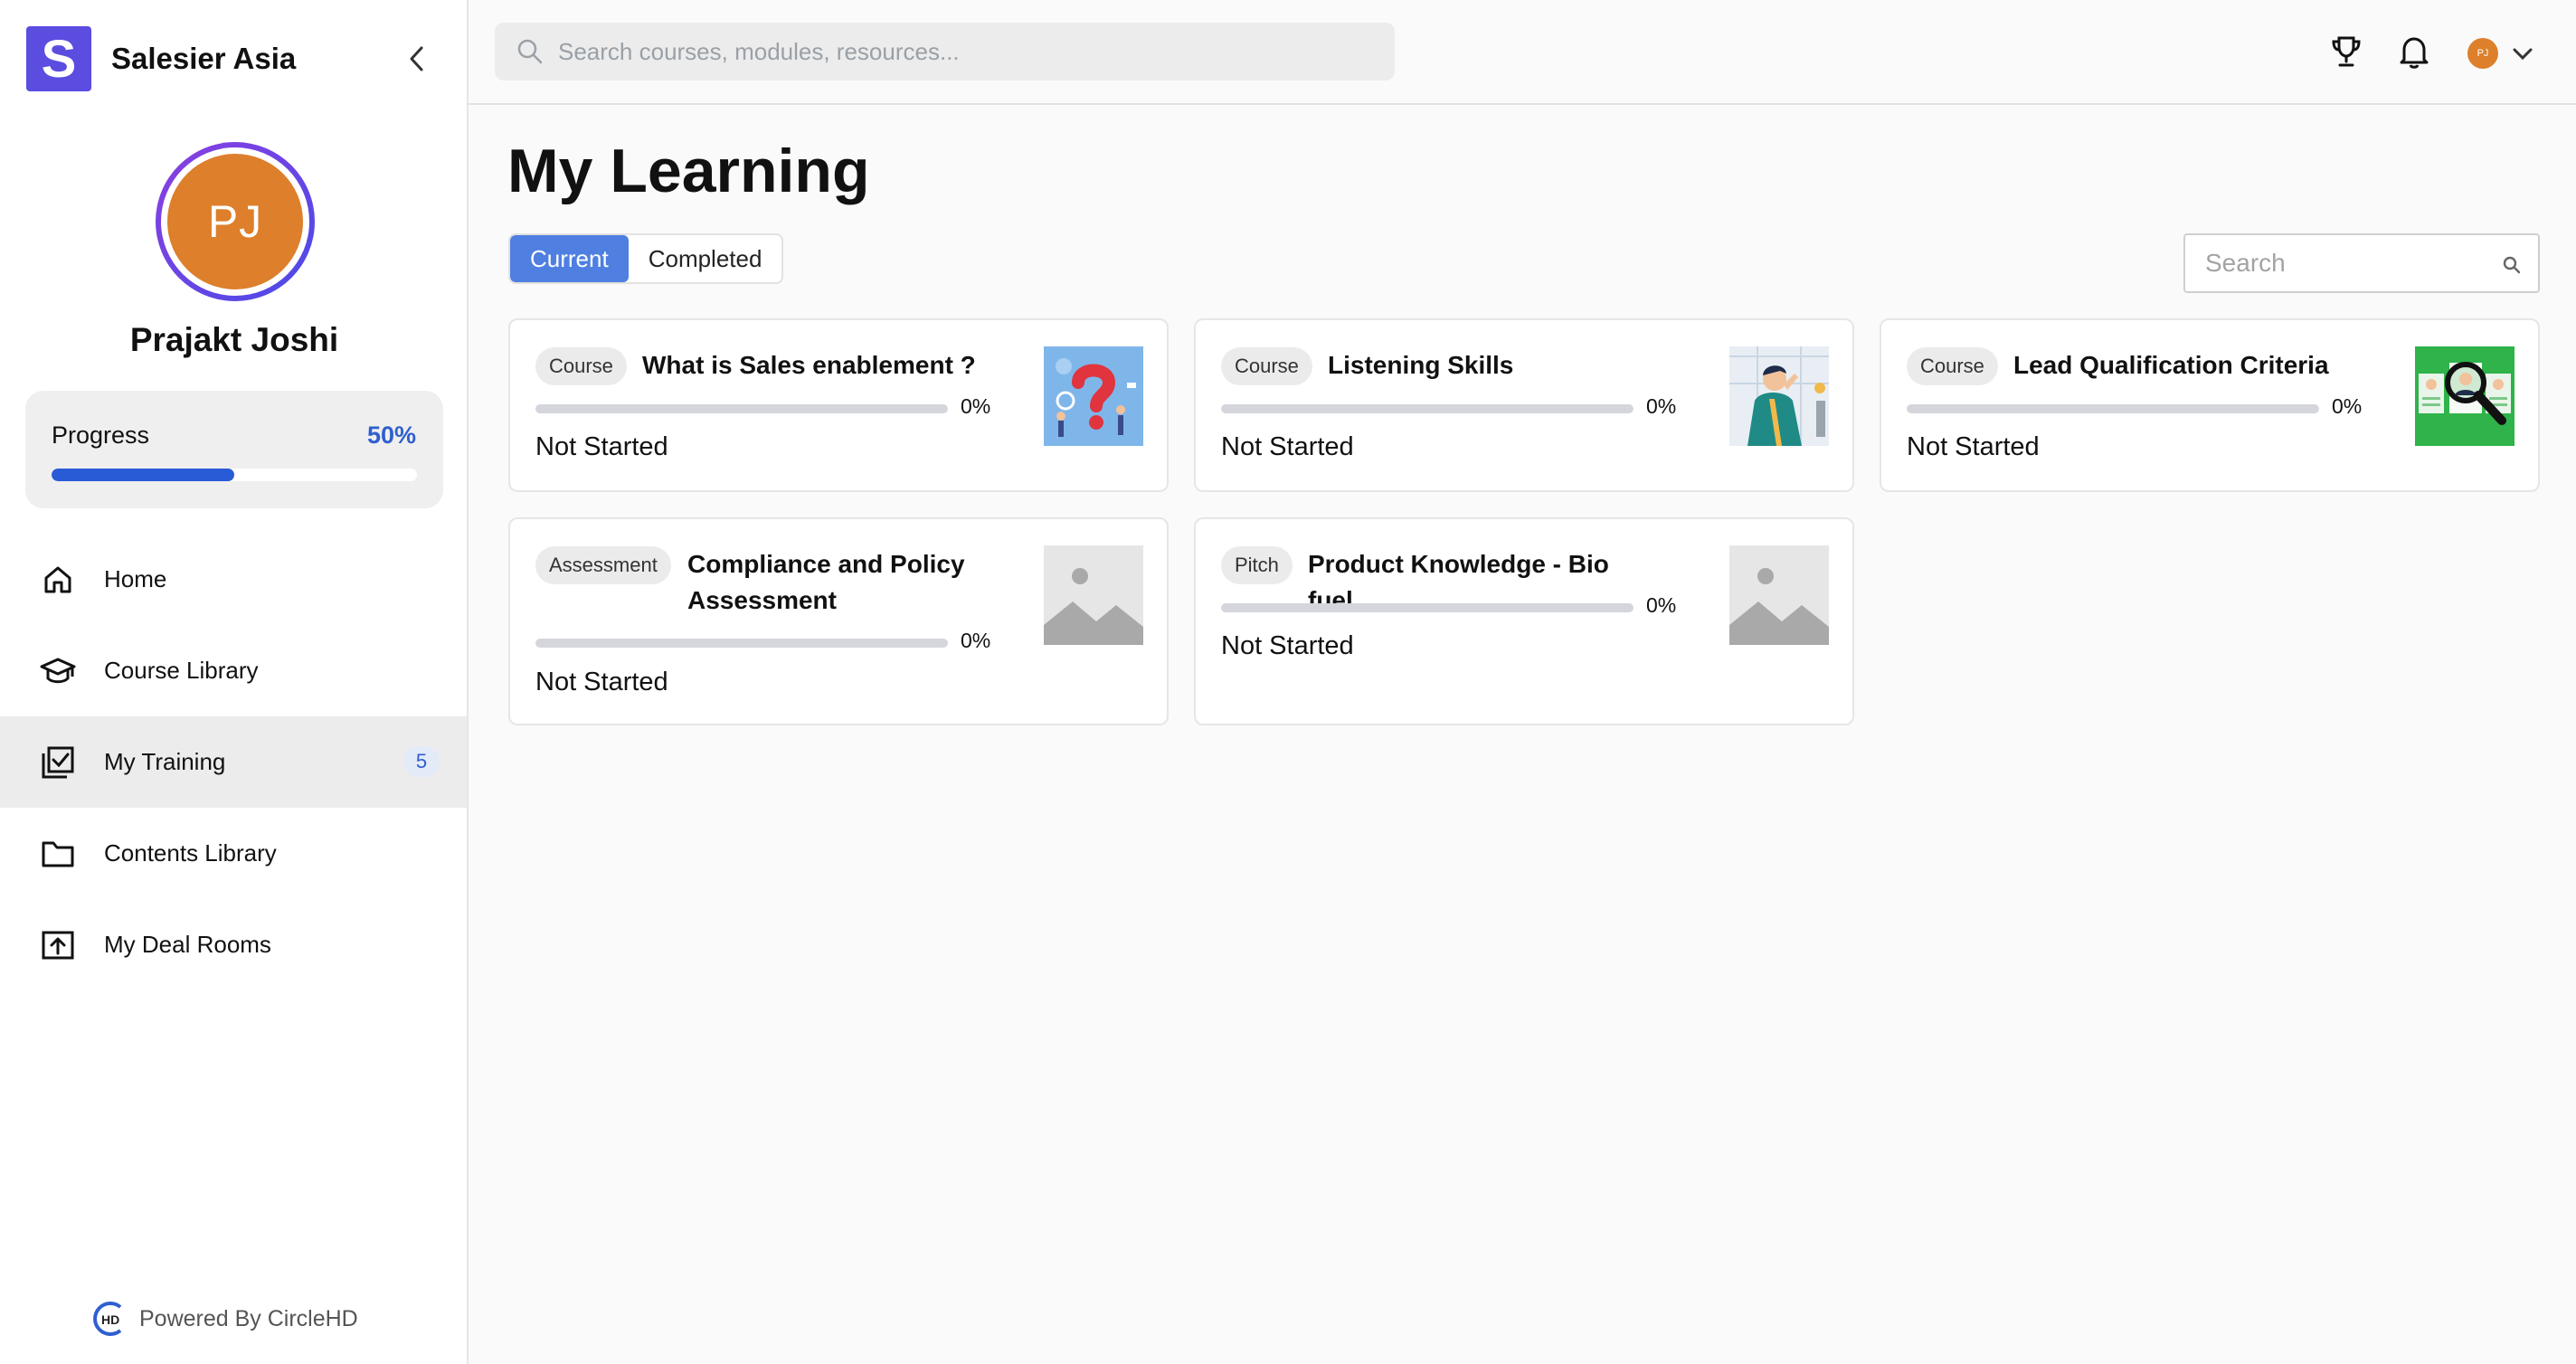 Image resolution: width=2576 pixels, height=1364 pixels. What do you see at coordinates (143, 475) in the screenshot?
I see `progress-bar-fill` at bounding box center [143, 475].